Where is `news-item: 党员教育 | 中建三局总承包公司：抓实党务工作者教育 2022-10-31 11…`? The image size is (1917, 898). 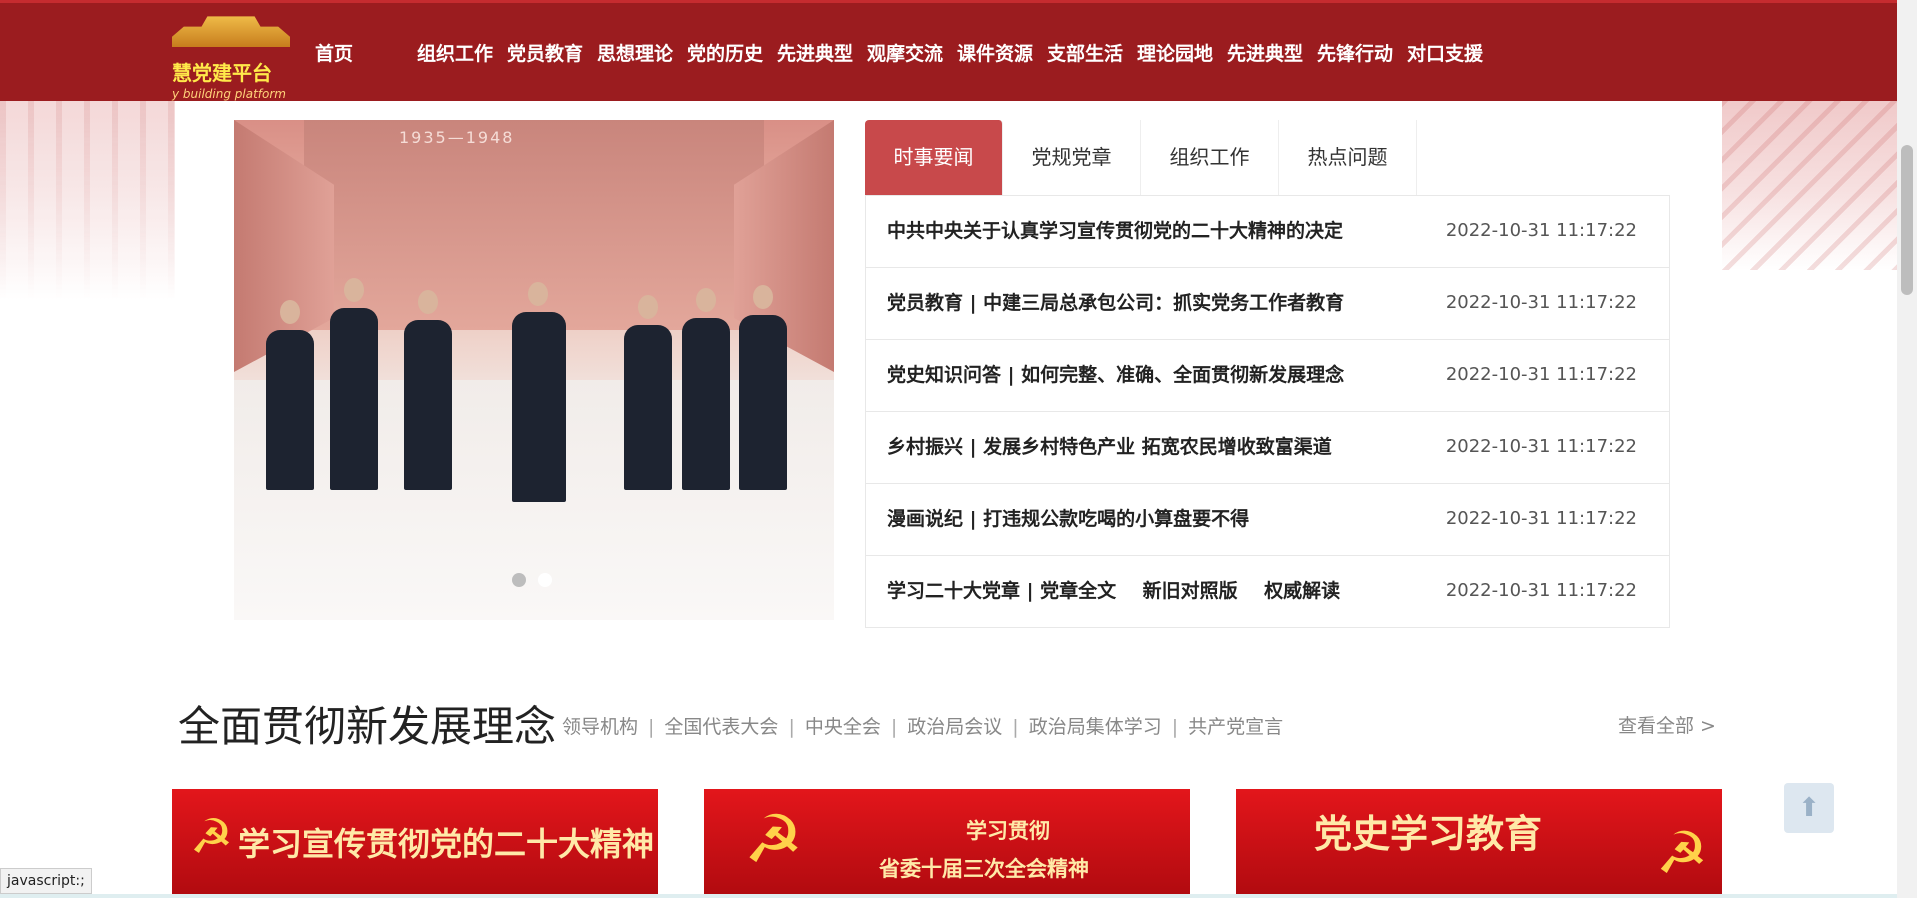 news-item: 党员教育 | 中建三局总承包公司：抓实党务工作者教育 2022-10-31 11… is located at coordinates (1267, 304).